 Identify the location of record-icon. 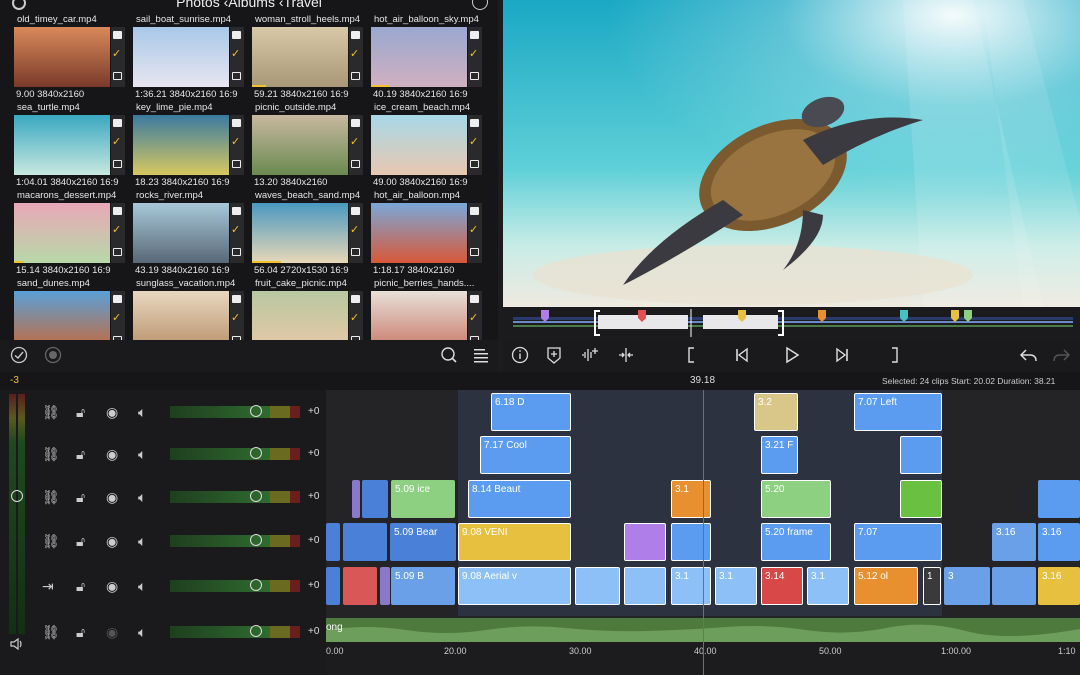
(53, 355).